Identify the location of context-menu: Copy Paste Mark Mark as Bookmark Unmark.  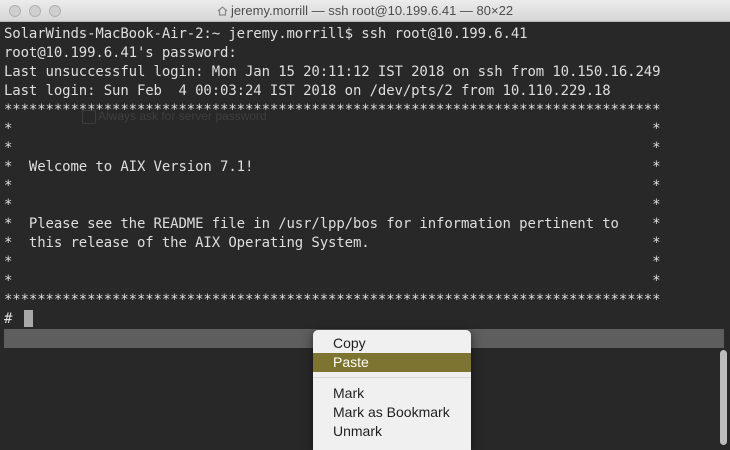
(392, 390).